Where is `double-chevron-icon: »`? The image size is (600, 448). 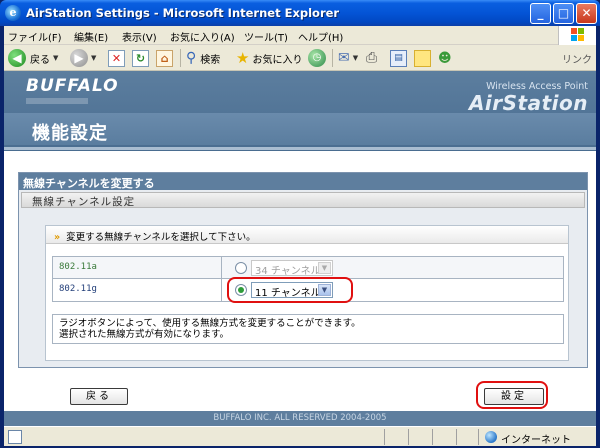
double-chevron-icon: » is located at coordinates (57, 237).